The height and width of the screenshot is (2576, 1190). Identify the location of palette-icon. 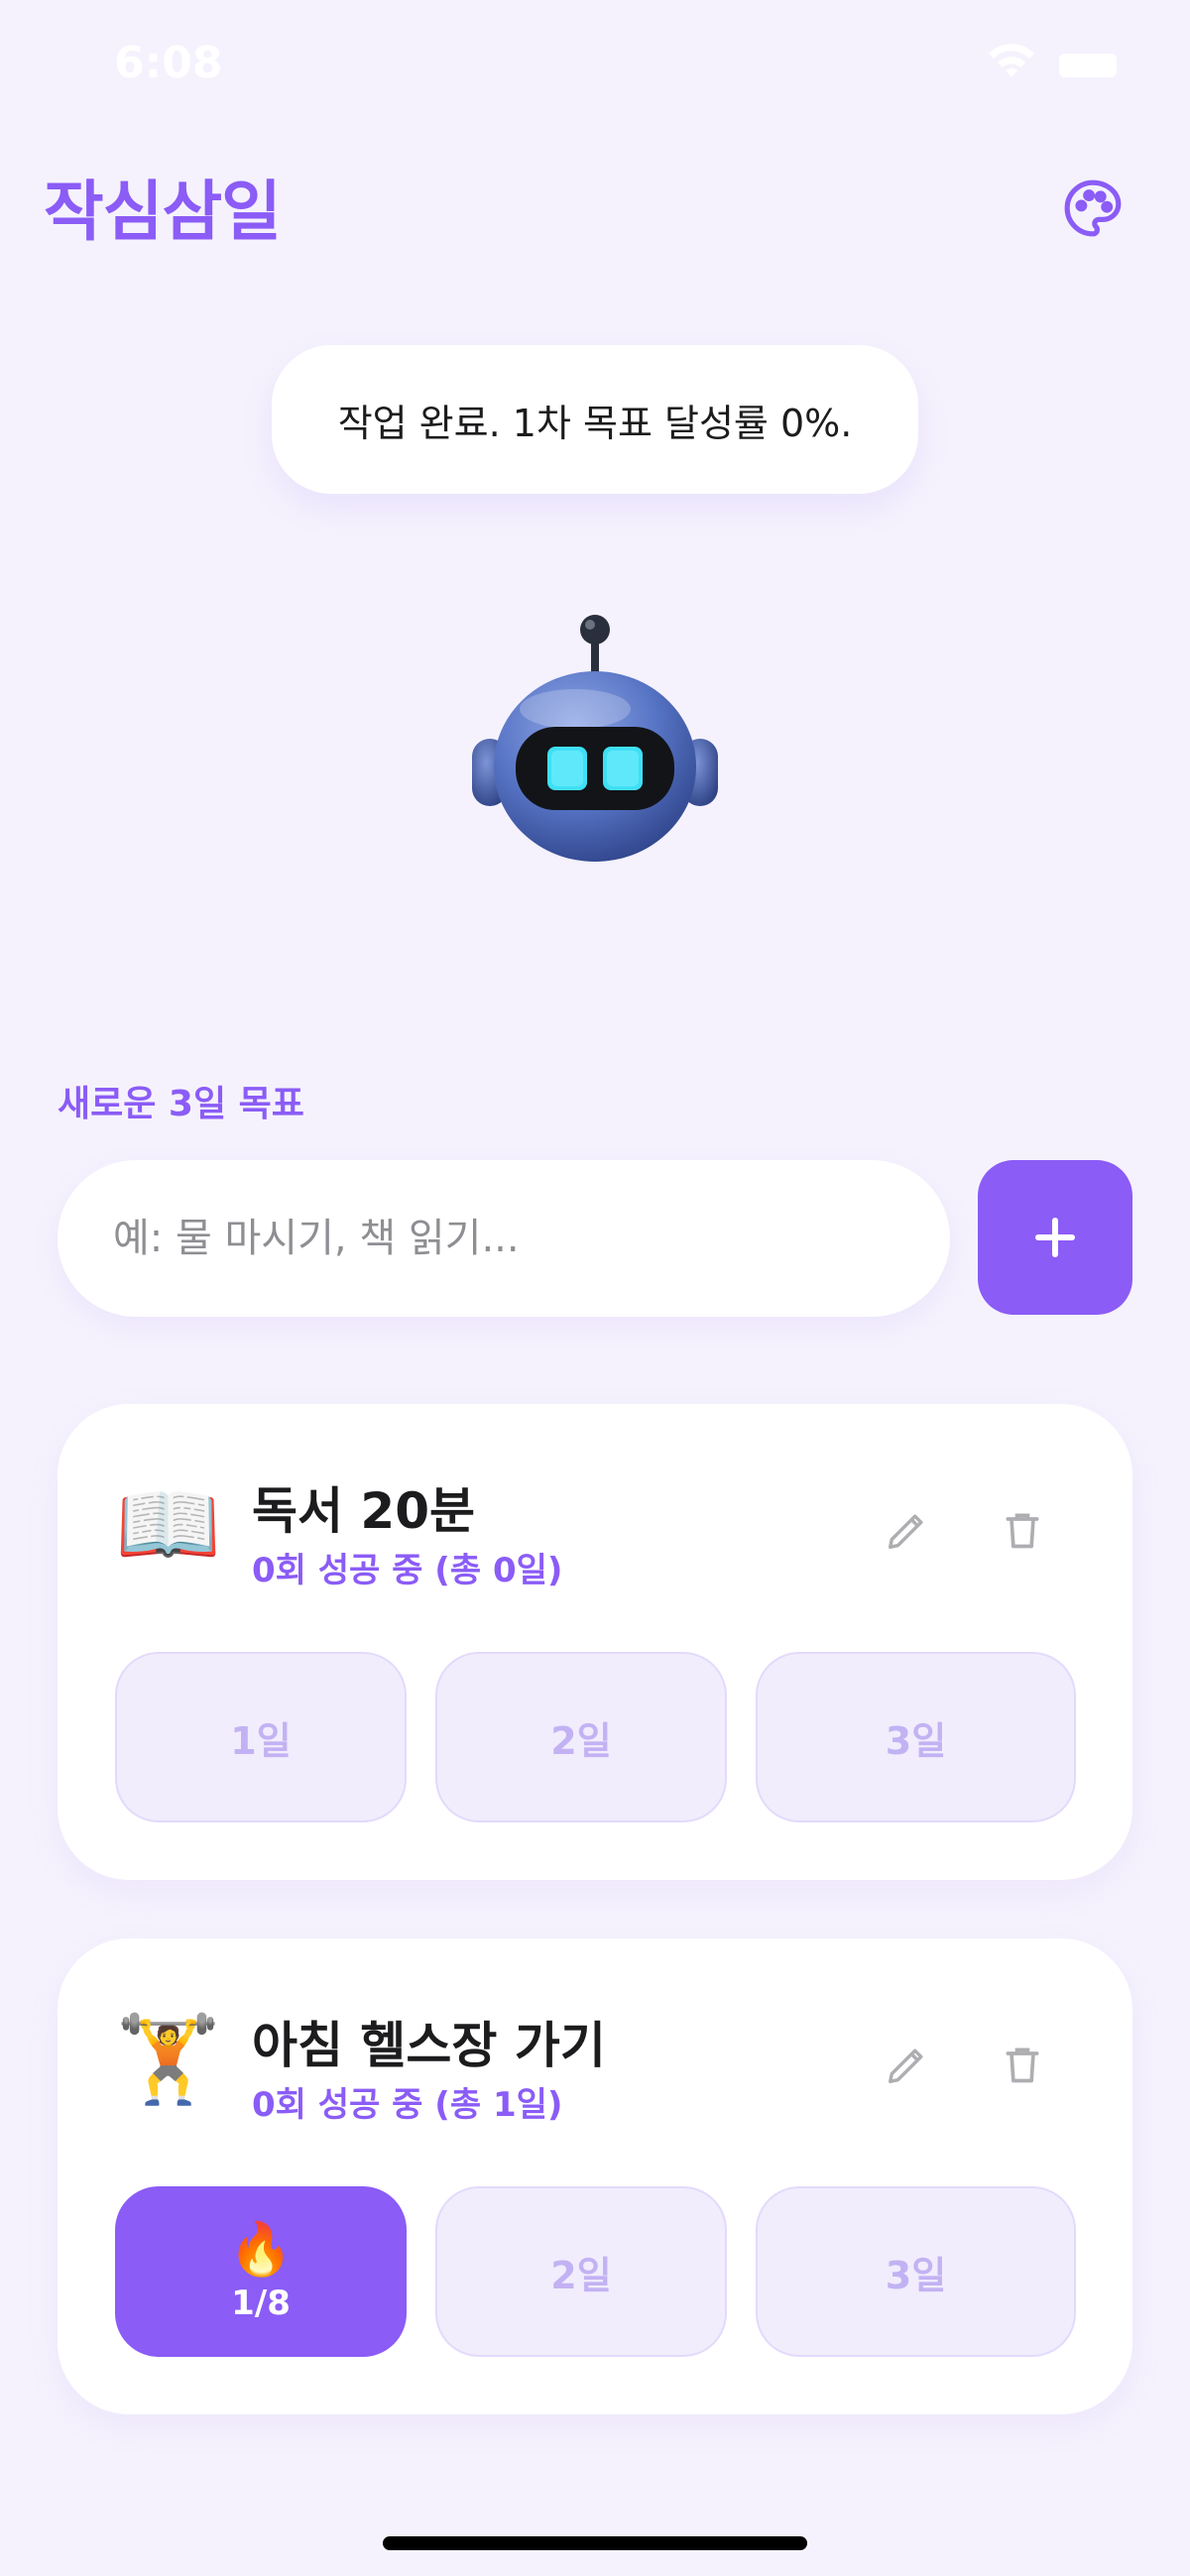
(1093, 208).